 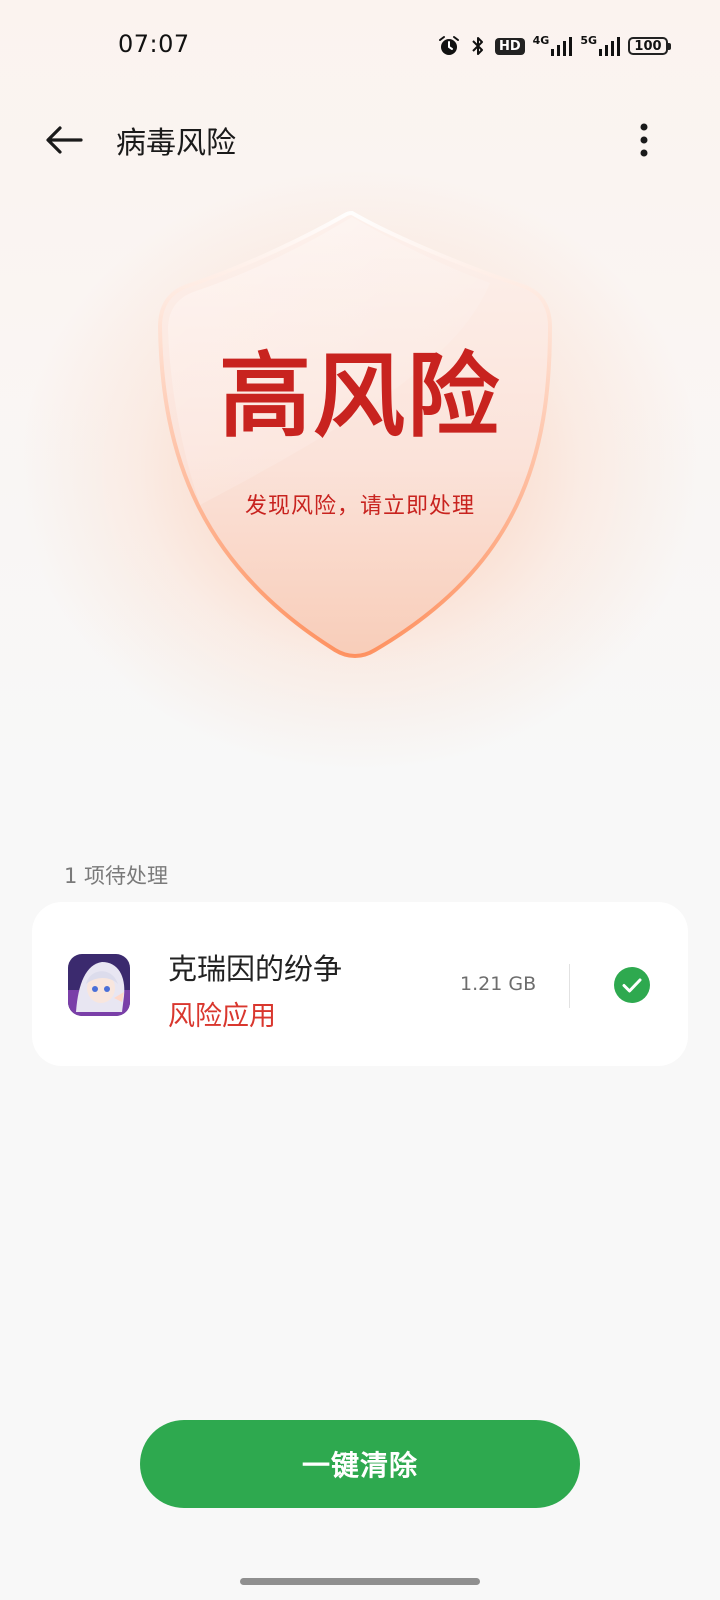 What do you see at coordinates (360, 46) in the screenshot?
I see `status-bar: 07:07 HD 4G 5G 100` at bounding box center [360, 46].